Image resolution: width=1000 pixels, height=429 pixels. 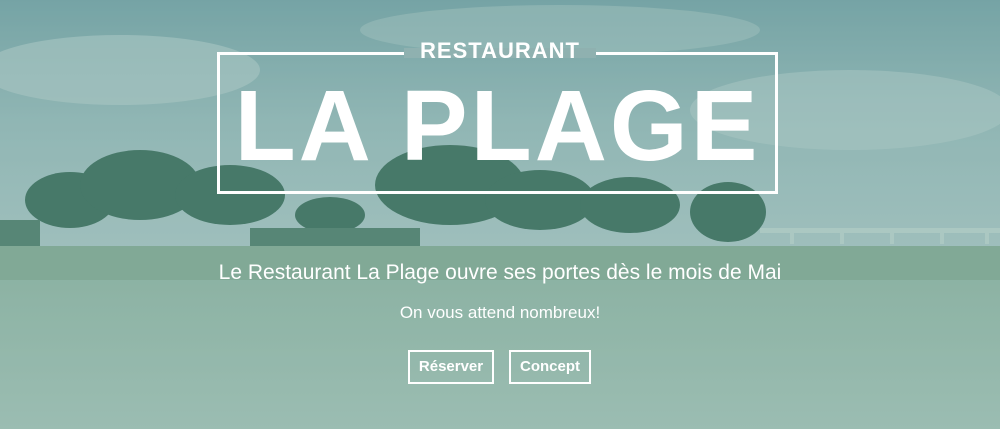 I want to click on hero-subtitle: On vous attend nombreux!, so click(x=500, y=312).